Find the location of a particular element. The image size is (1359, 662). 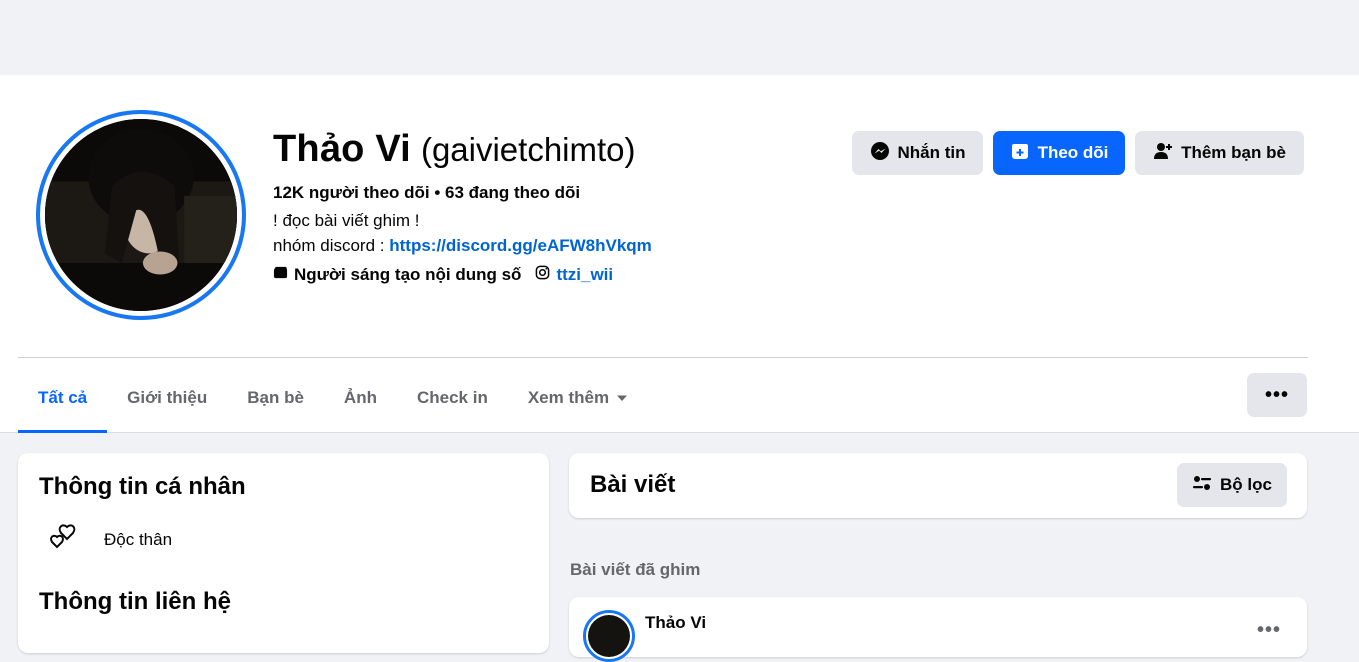

posts-header-card: Bài viết Bộ lọc is located at coordinates (938, 485).